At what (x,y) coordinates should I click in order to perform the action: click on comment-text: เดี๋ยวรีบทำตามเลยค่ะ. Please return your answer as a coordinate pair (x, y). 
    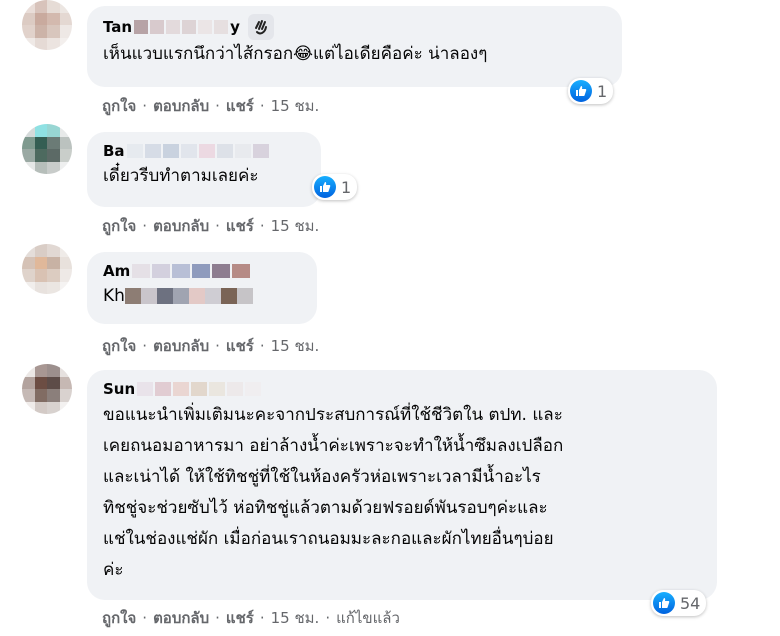
    Looking at the image, I should click on (181, 176).